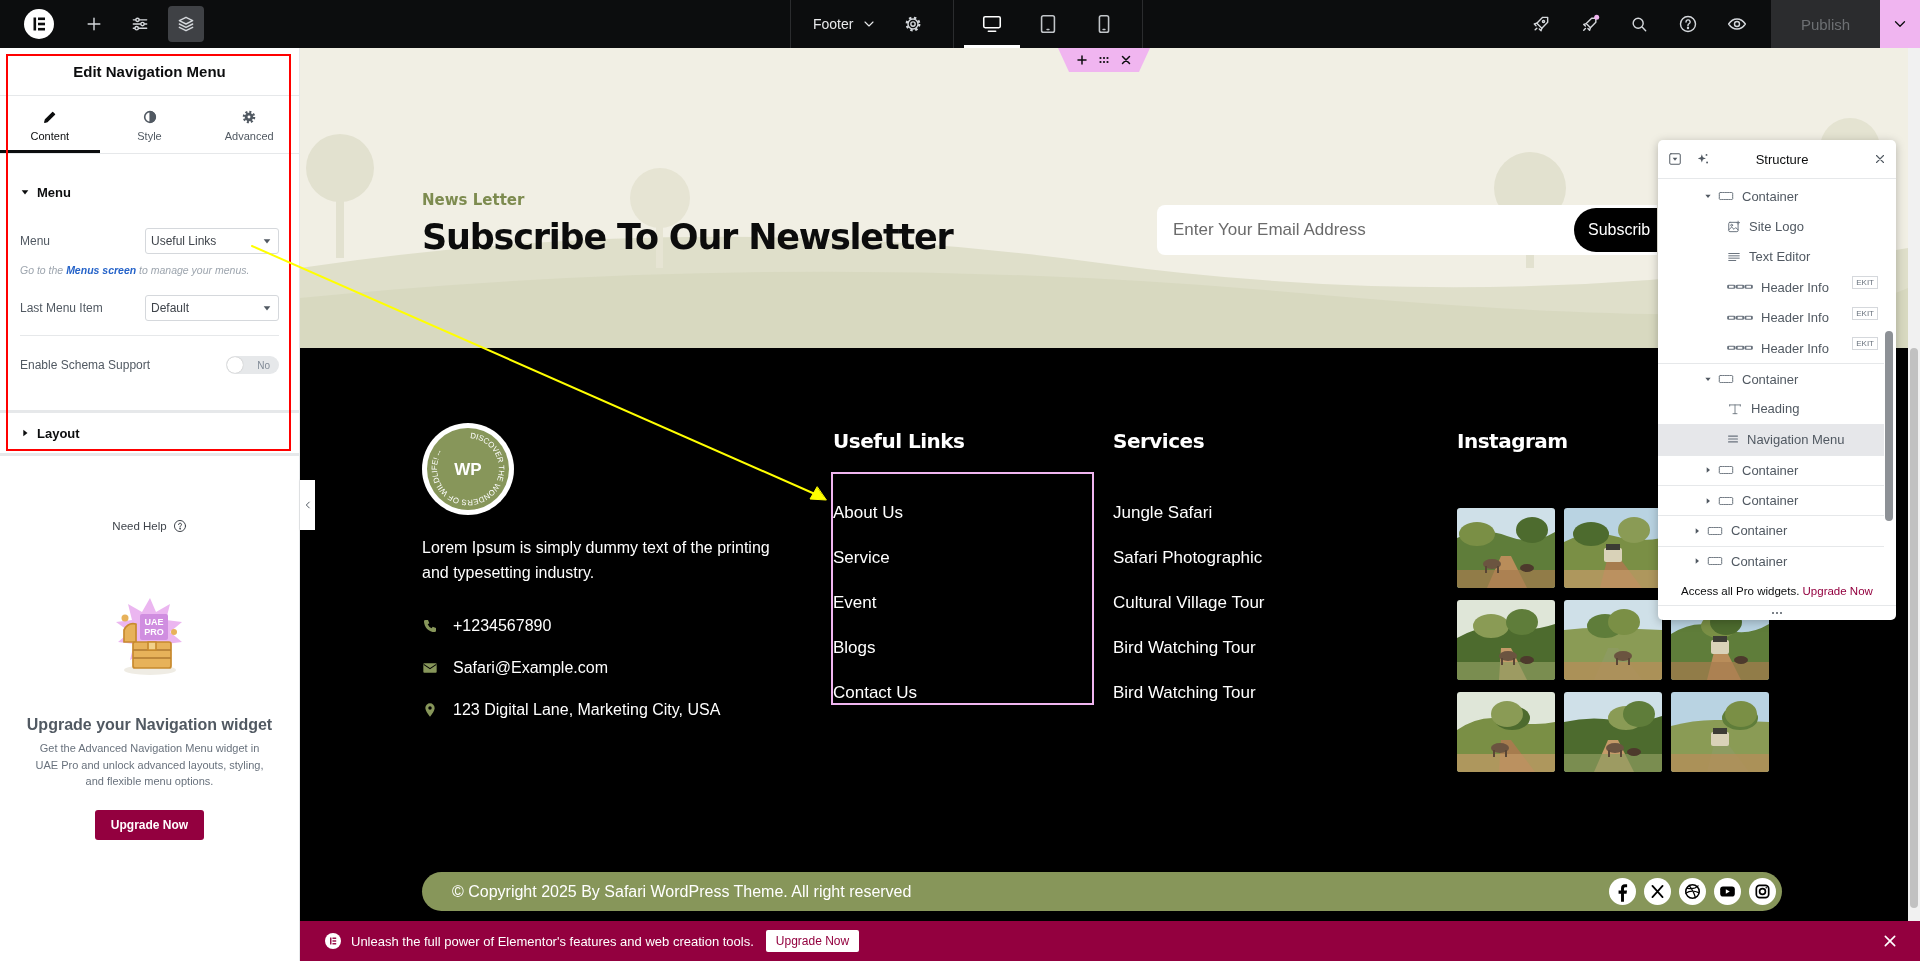 The height and width of the screenshot is (961, 1920). What do you see at coordinates (962, 603) in the screenshot?
I see `footer-link: Event` at bounding box center [962, 603].